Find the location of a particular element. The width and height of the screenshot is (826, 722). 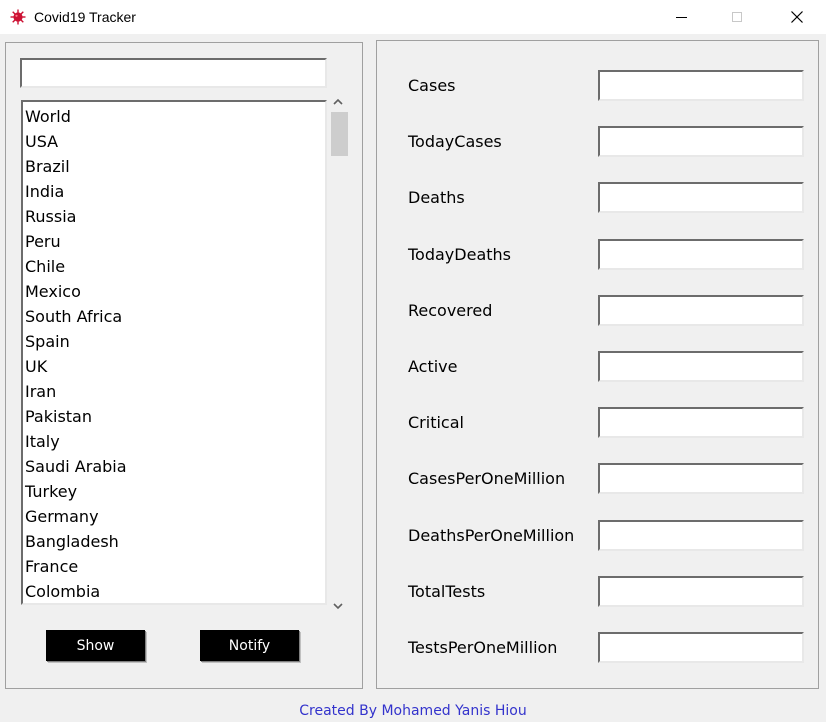

minimize-button is located at coordinates (681, 17).